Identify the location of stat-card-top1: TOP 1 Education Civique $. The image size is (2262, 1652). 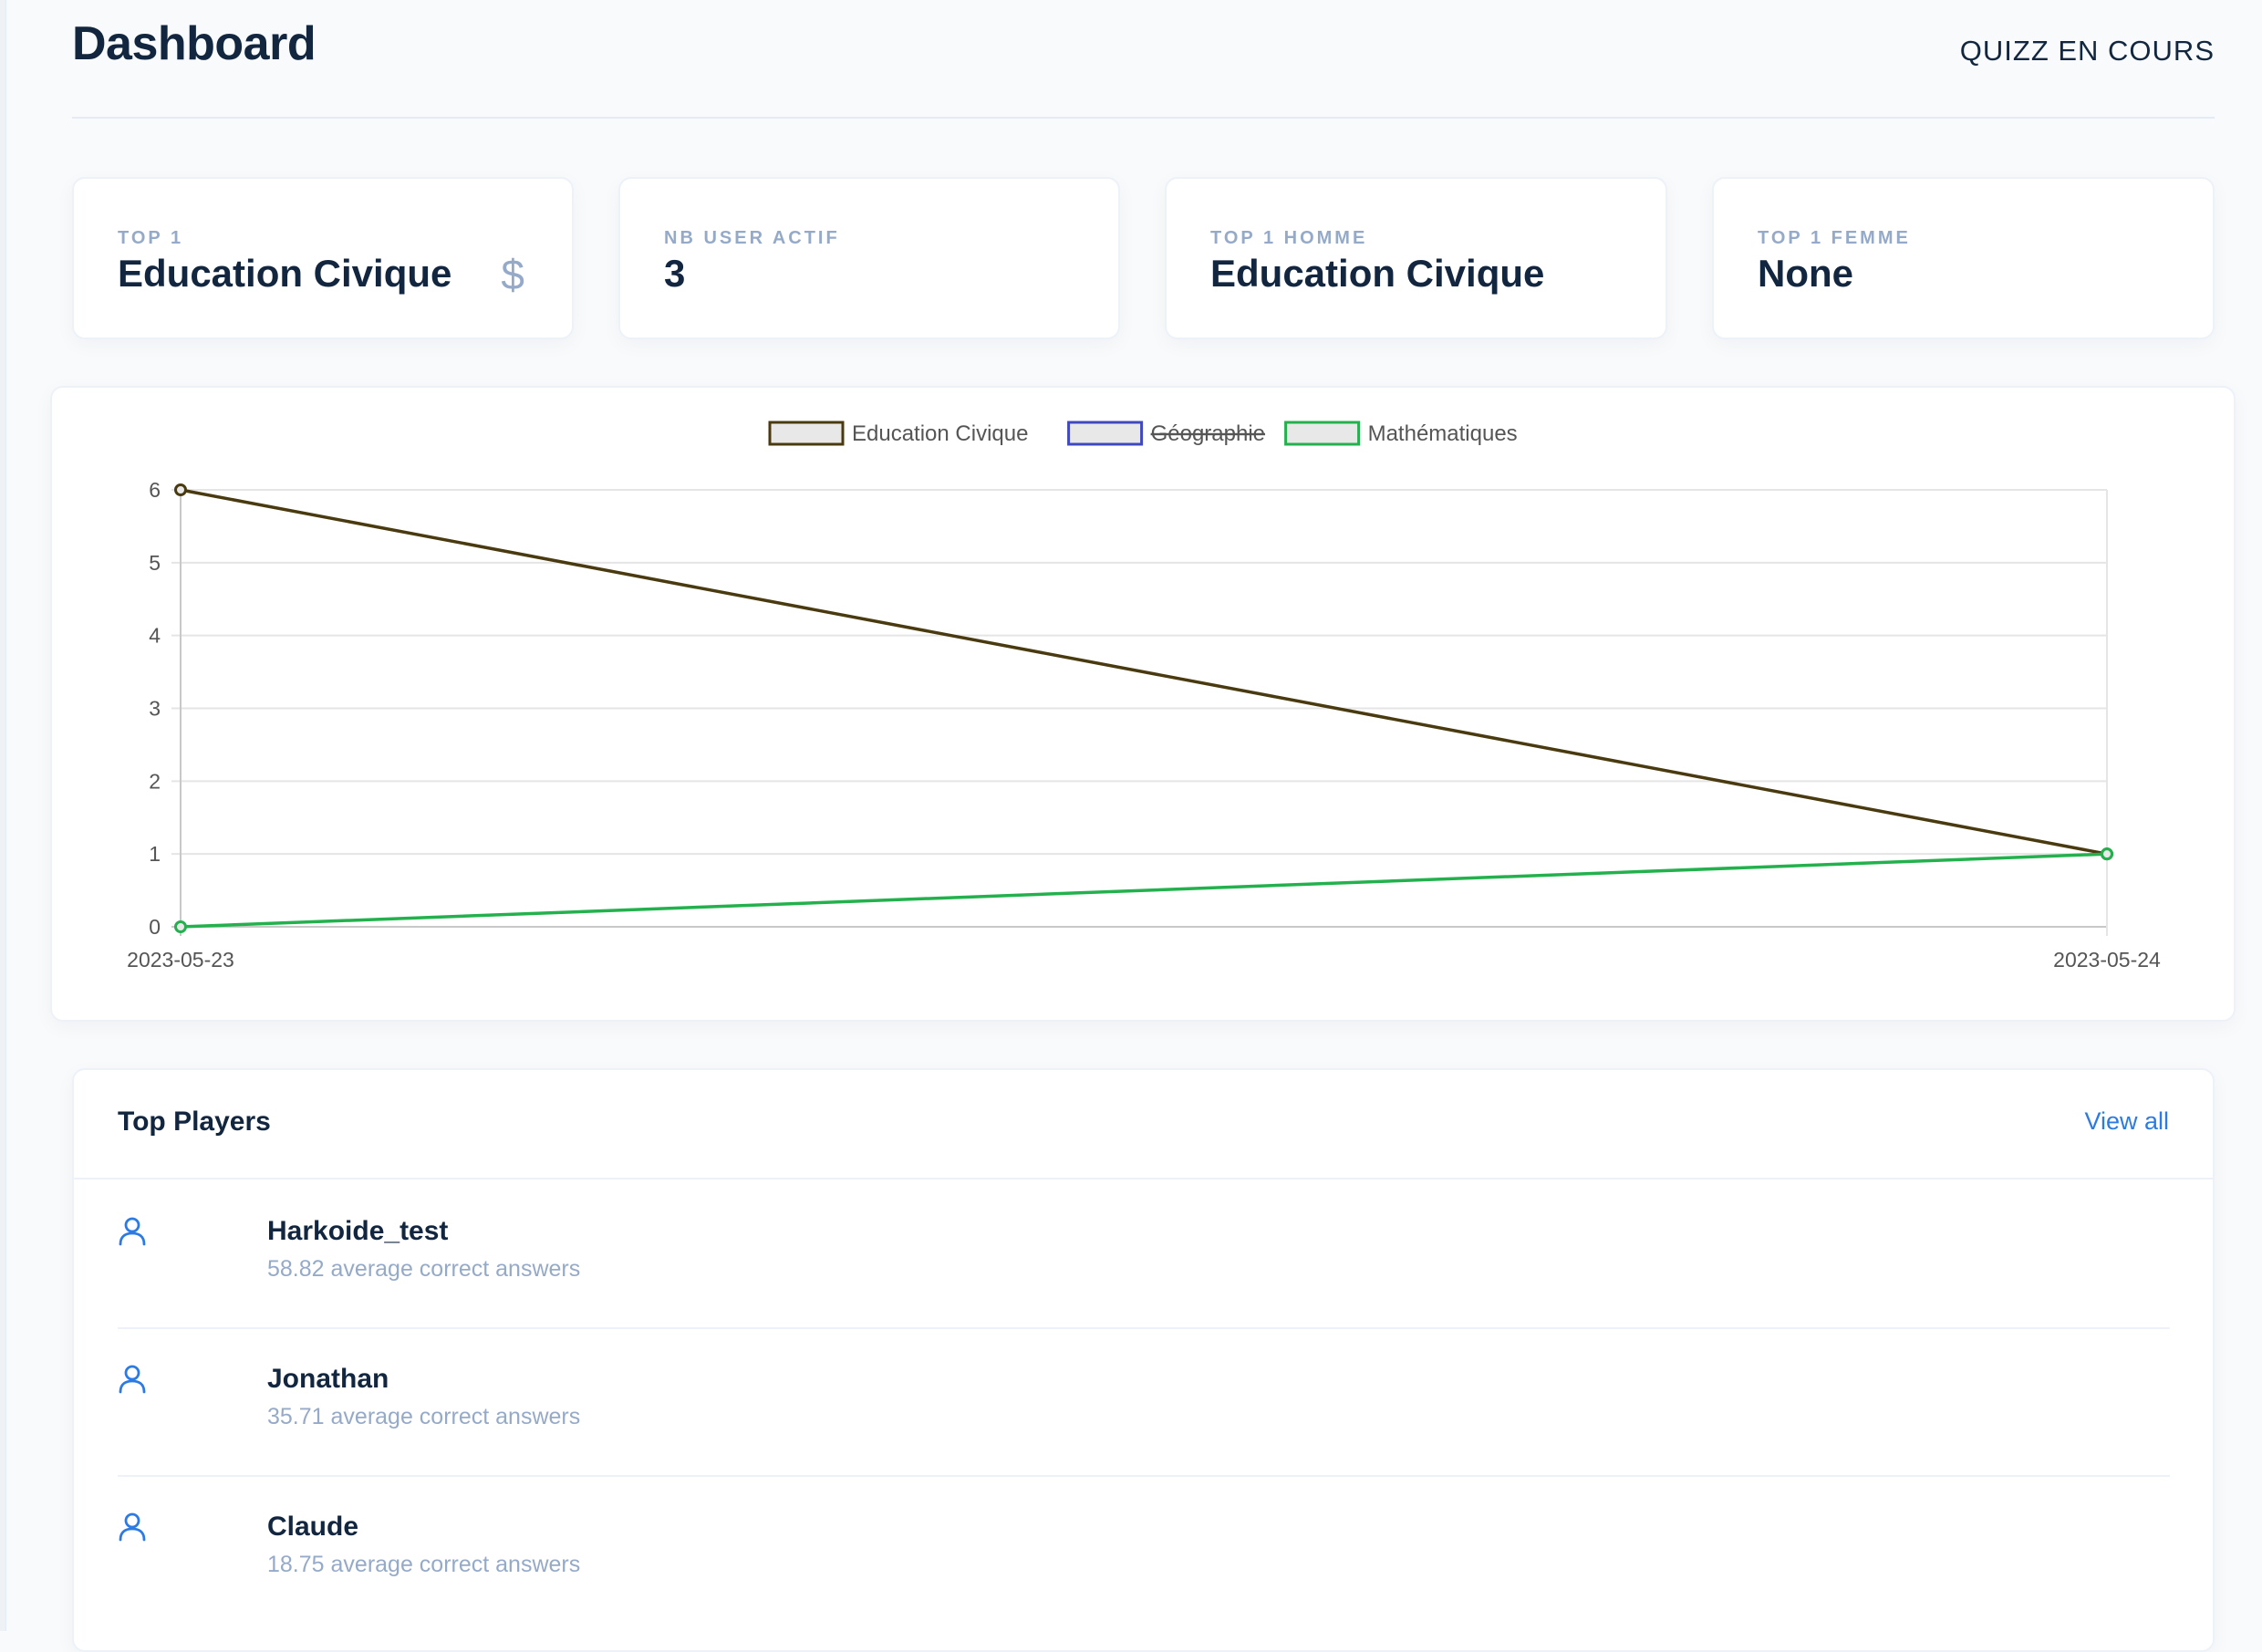
(323, 258).